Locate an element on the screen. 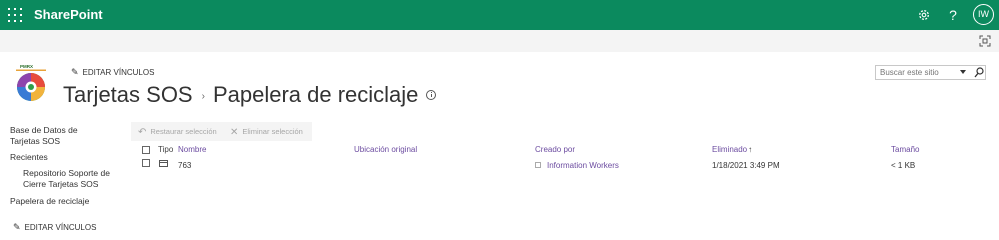 Image resolution: width=999 pixels, height=240 pixels. row-created-by: Information Workers is located at coordinates (583, 165).